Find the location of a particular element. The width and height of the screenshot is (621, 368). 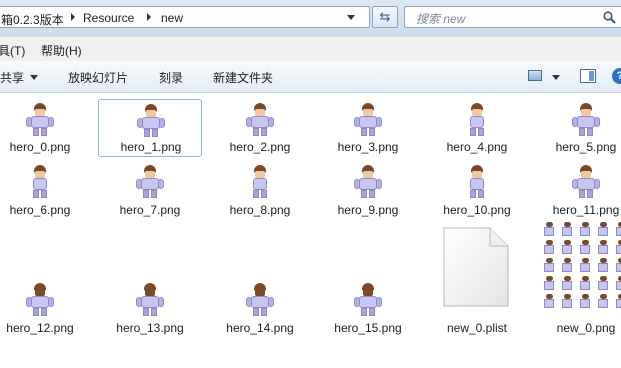

file-item: hero_7.png is located at coordinates (150, 191).